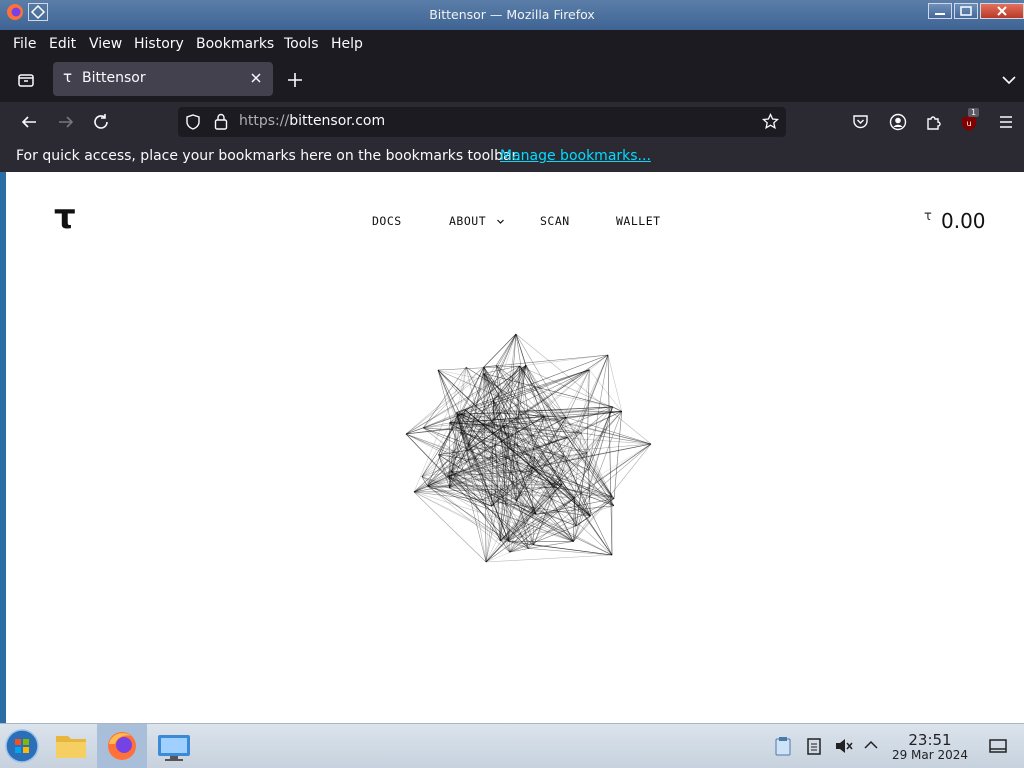  Describe the element at coordinates (101, 122) in the screenshot. I see `reload-icon` at that location.